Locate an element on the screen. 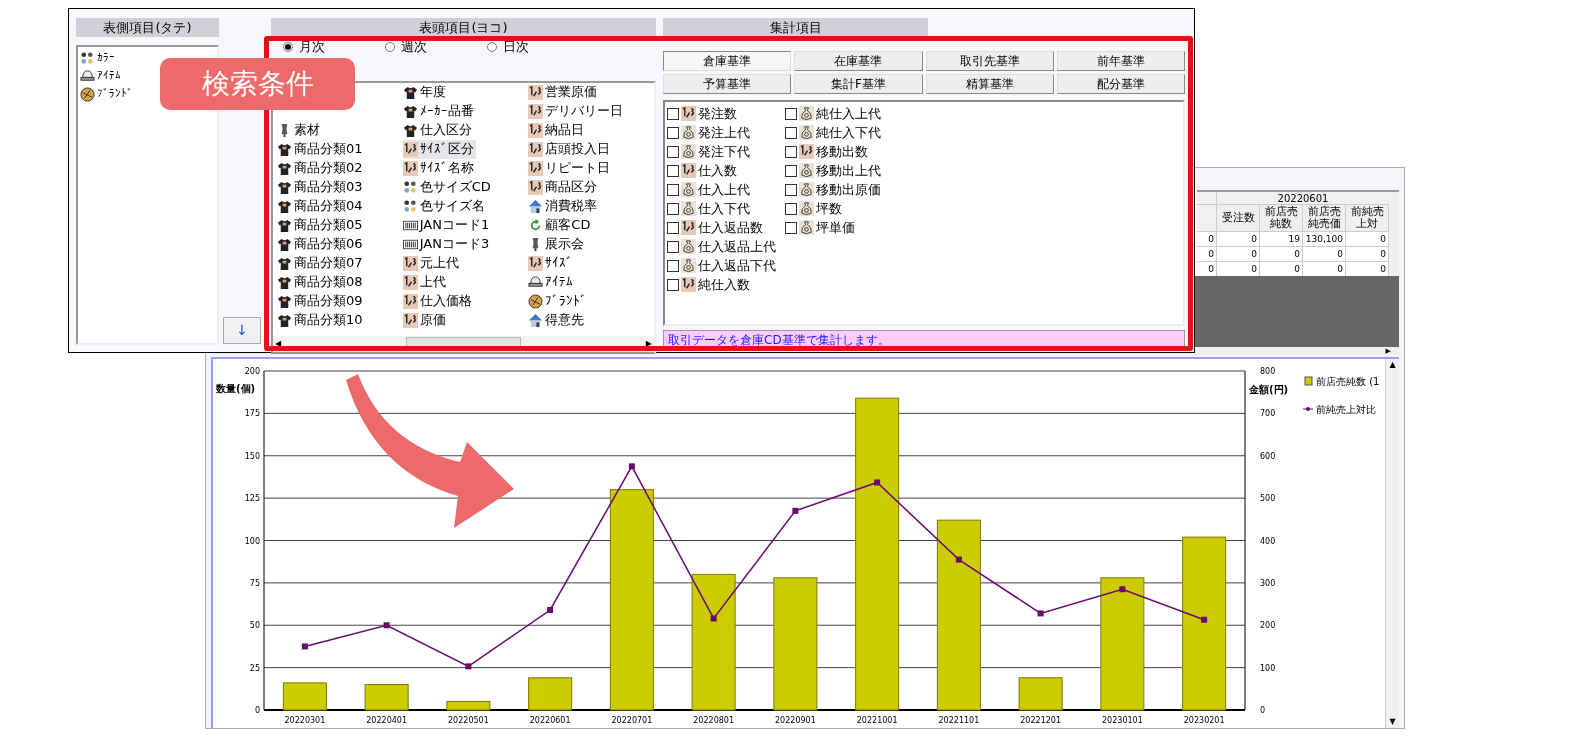 This screenshot has height=738, width=1588. field-item: 商品分類09 is located at coordinates (321, 301).